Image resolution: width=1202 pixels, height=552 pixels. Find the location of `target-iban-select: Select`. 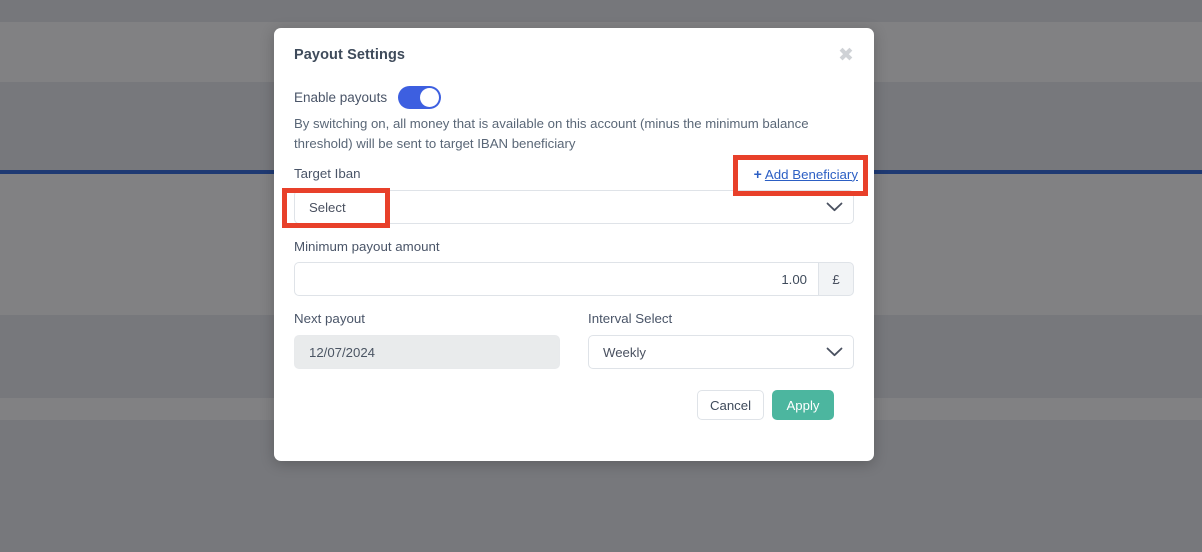

target-iban-select: Select is located at coordinates (574, 207).